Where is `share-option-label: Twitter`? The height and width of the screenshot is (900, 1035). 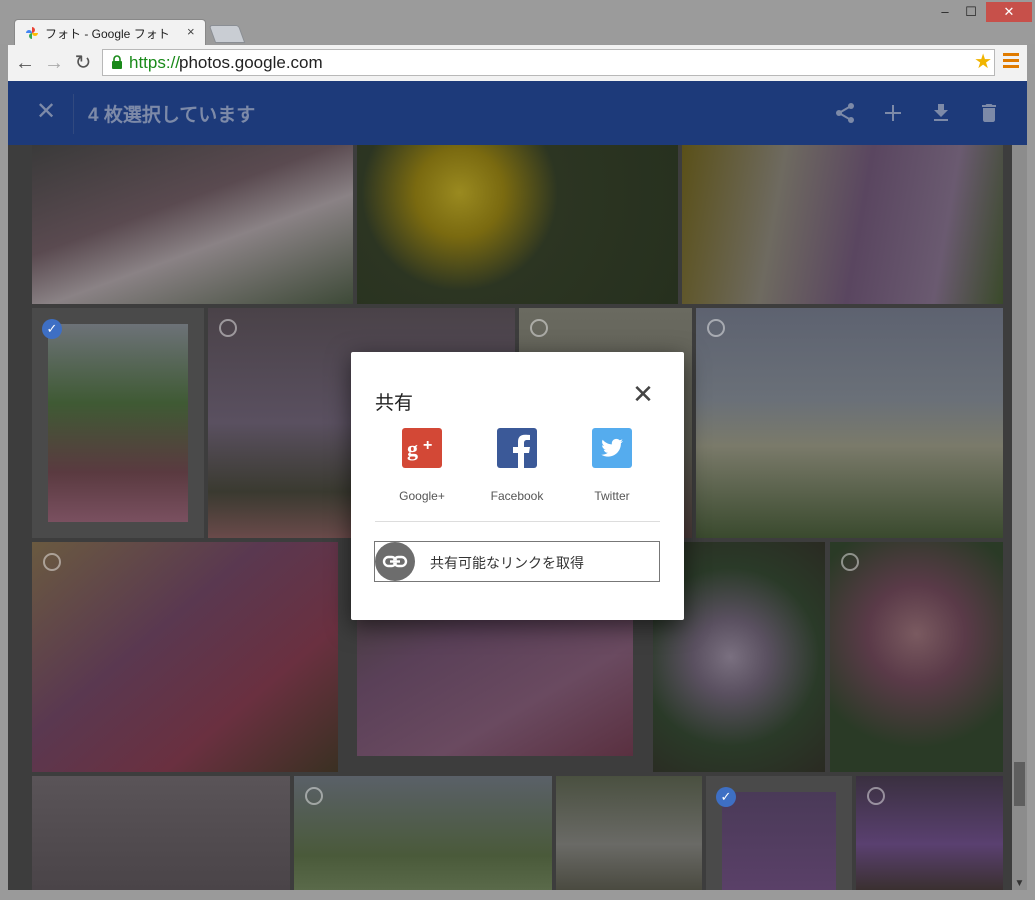 share-option-label: Twitter is located at coordinates (612, 496).